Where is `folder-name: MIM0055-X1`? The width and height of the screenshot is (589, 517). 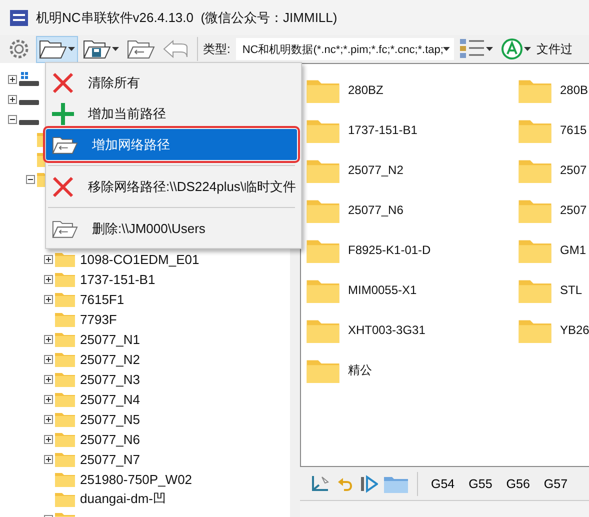
folder-name: MIM0055-X1 is located at coordinates (382, 290).